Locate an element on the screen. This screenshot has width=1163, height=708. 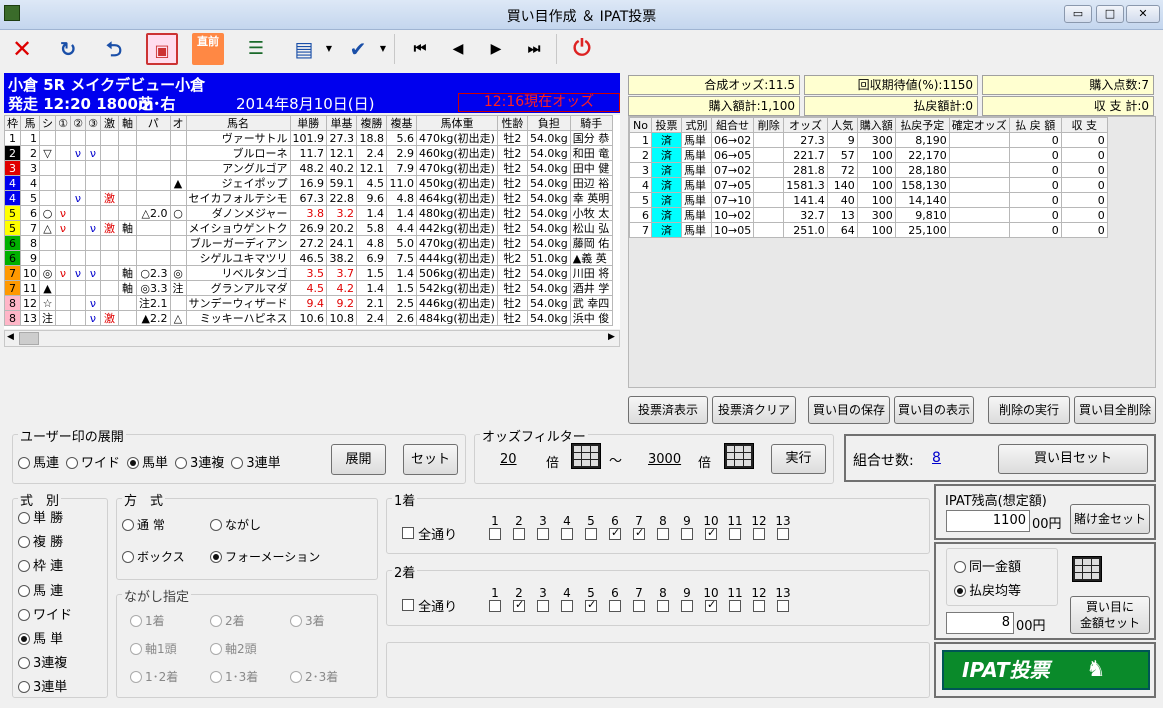
second-number-2: 2 is located at coordinates (519, 600).